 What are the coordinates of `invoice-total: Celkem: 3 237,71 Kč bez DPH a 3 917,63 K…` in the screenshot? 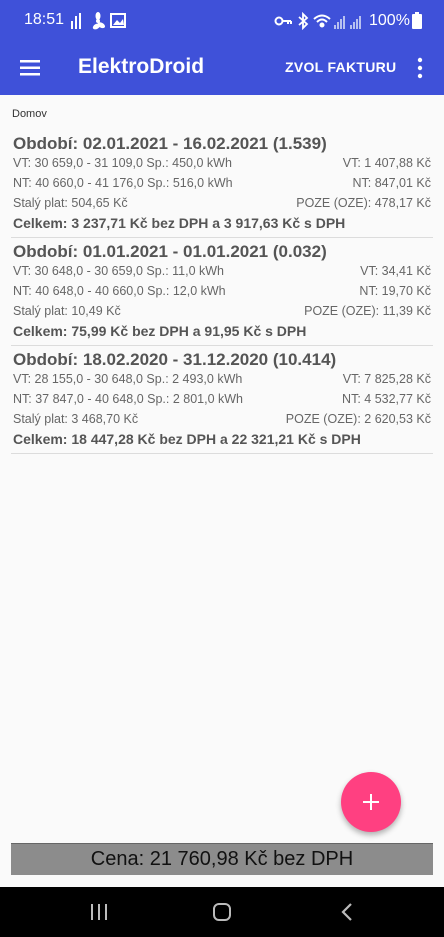 It's located at (179, 223).